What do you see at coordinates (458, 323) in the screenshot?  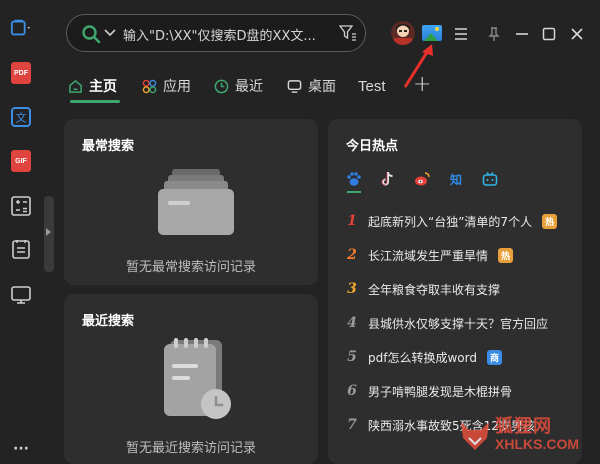 I see `hot-item-text: 县城供水仅够支撑十天？官方回应` at bounding box center [458, 323].